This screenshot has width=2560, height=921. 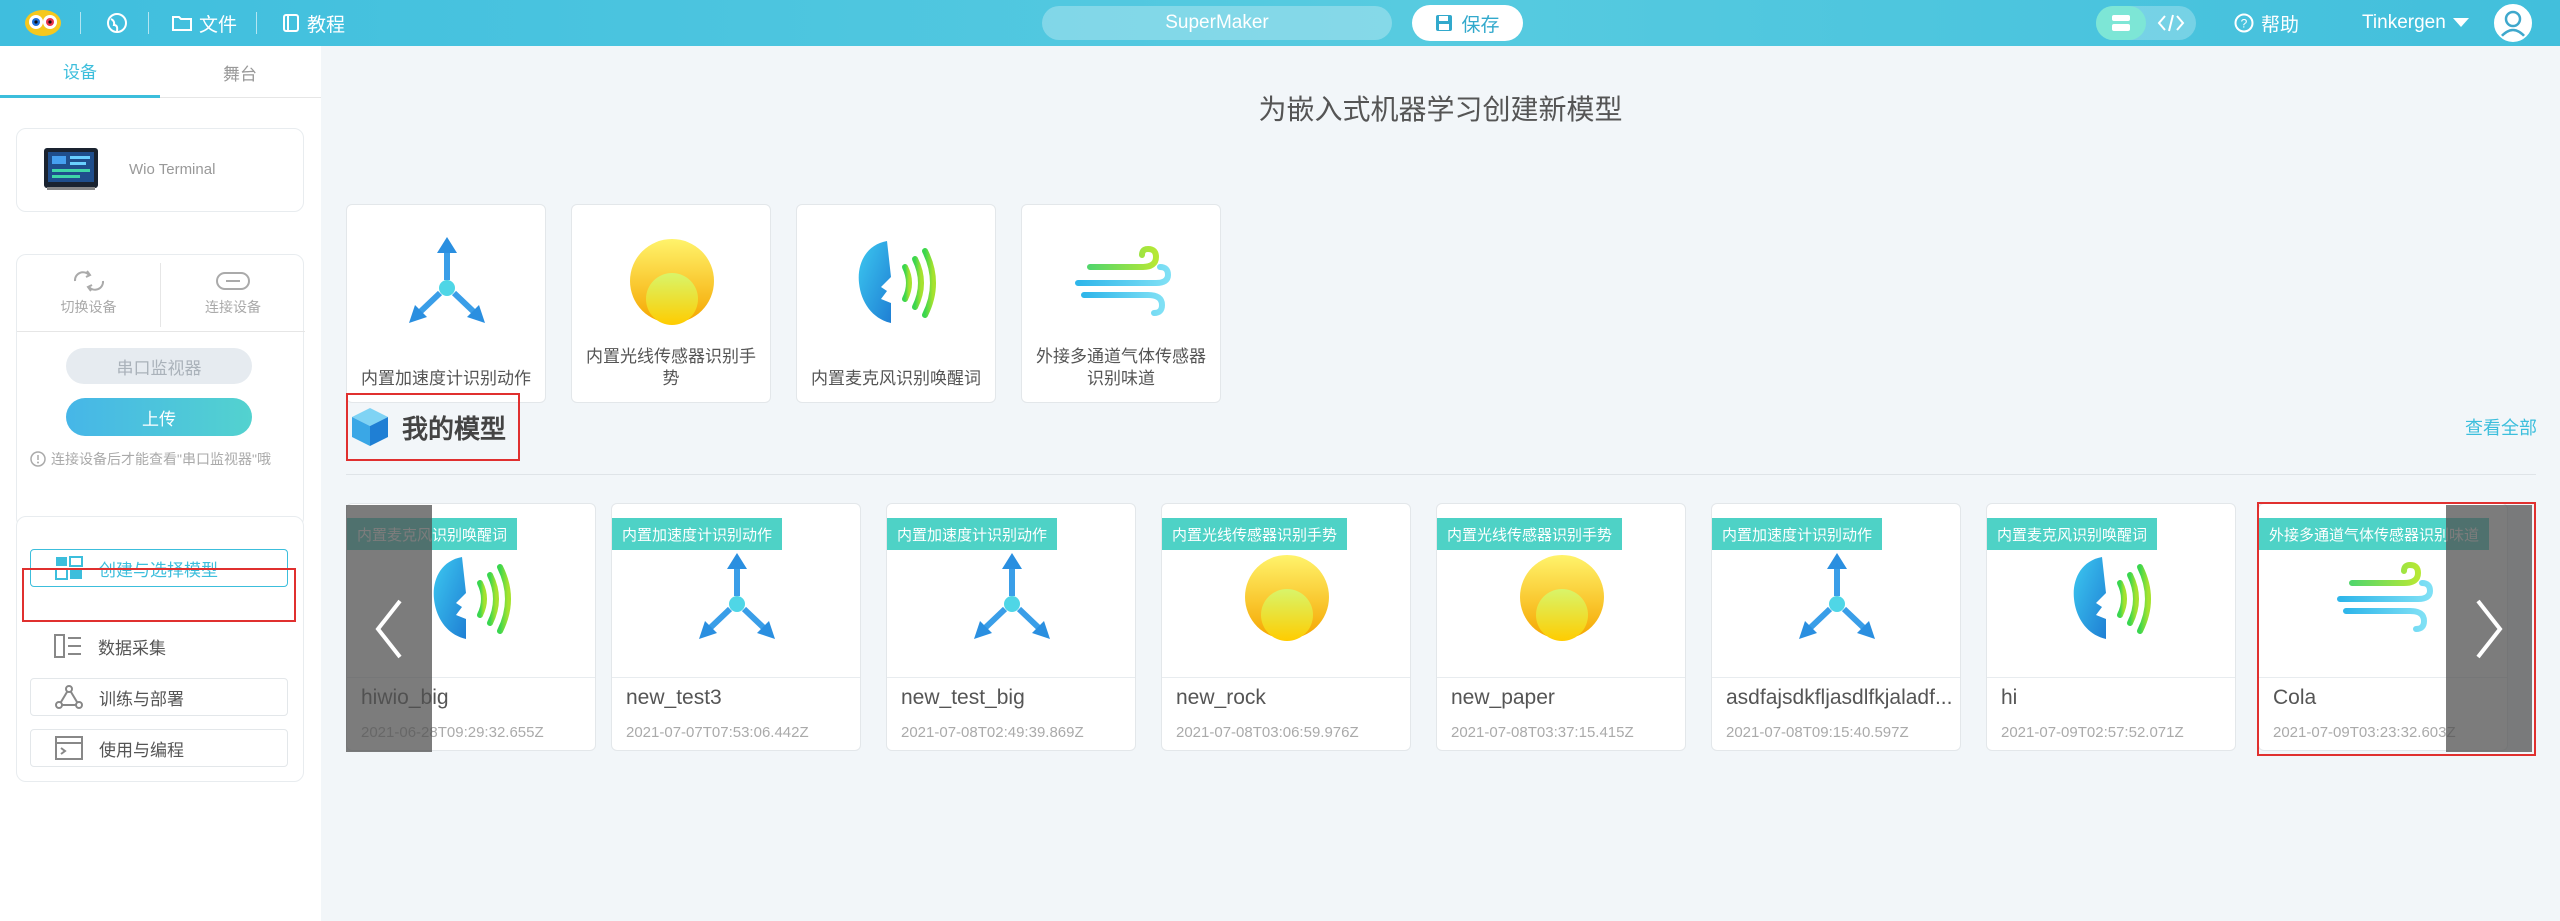 I want to click on nav-data-collection-label: 数据采集, so click(x=132, y=648).